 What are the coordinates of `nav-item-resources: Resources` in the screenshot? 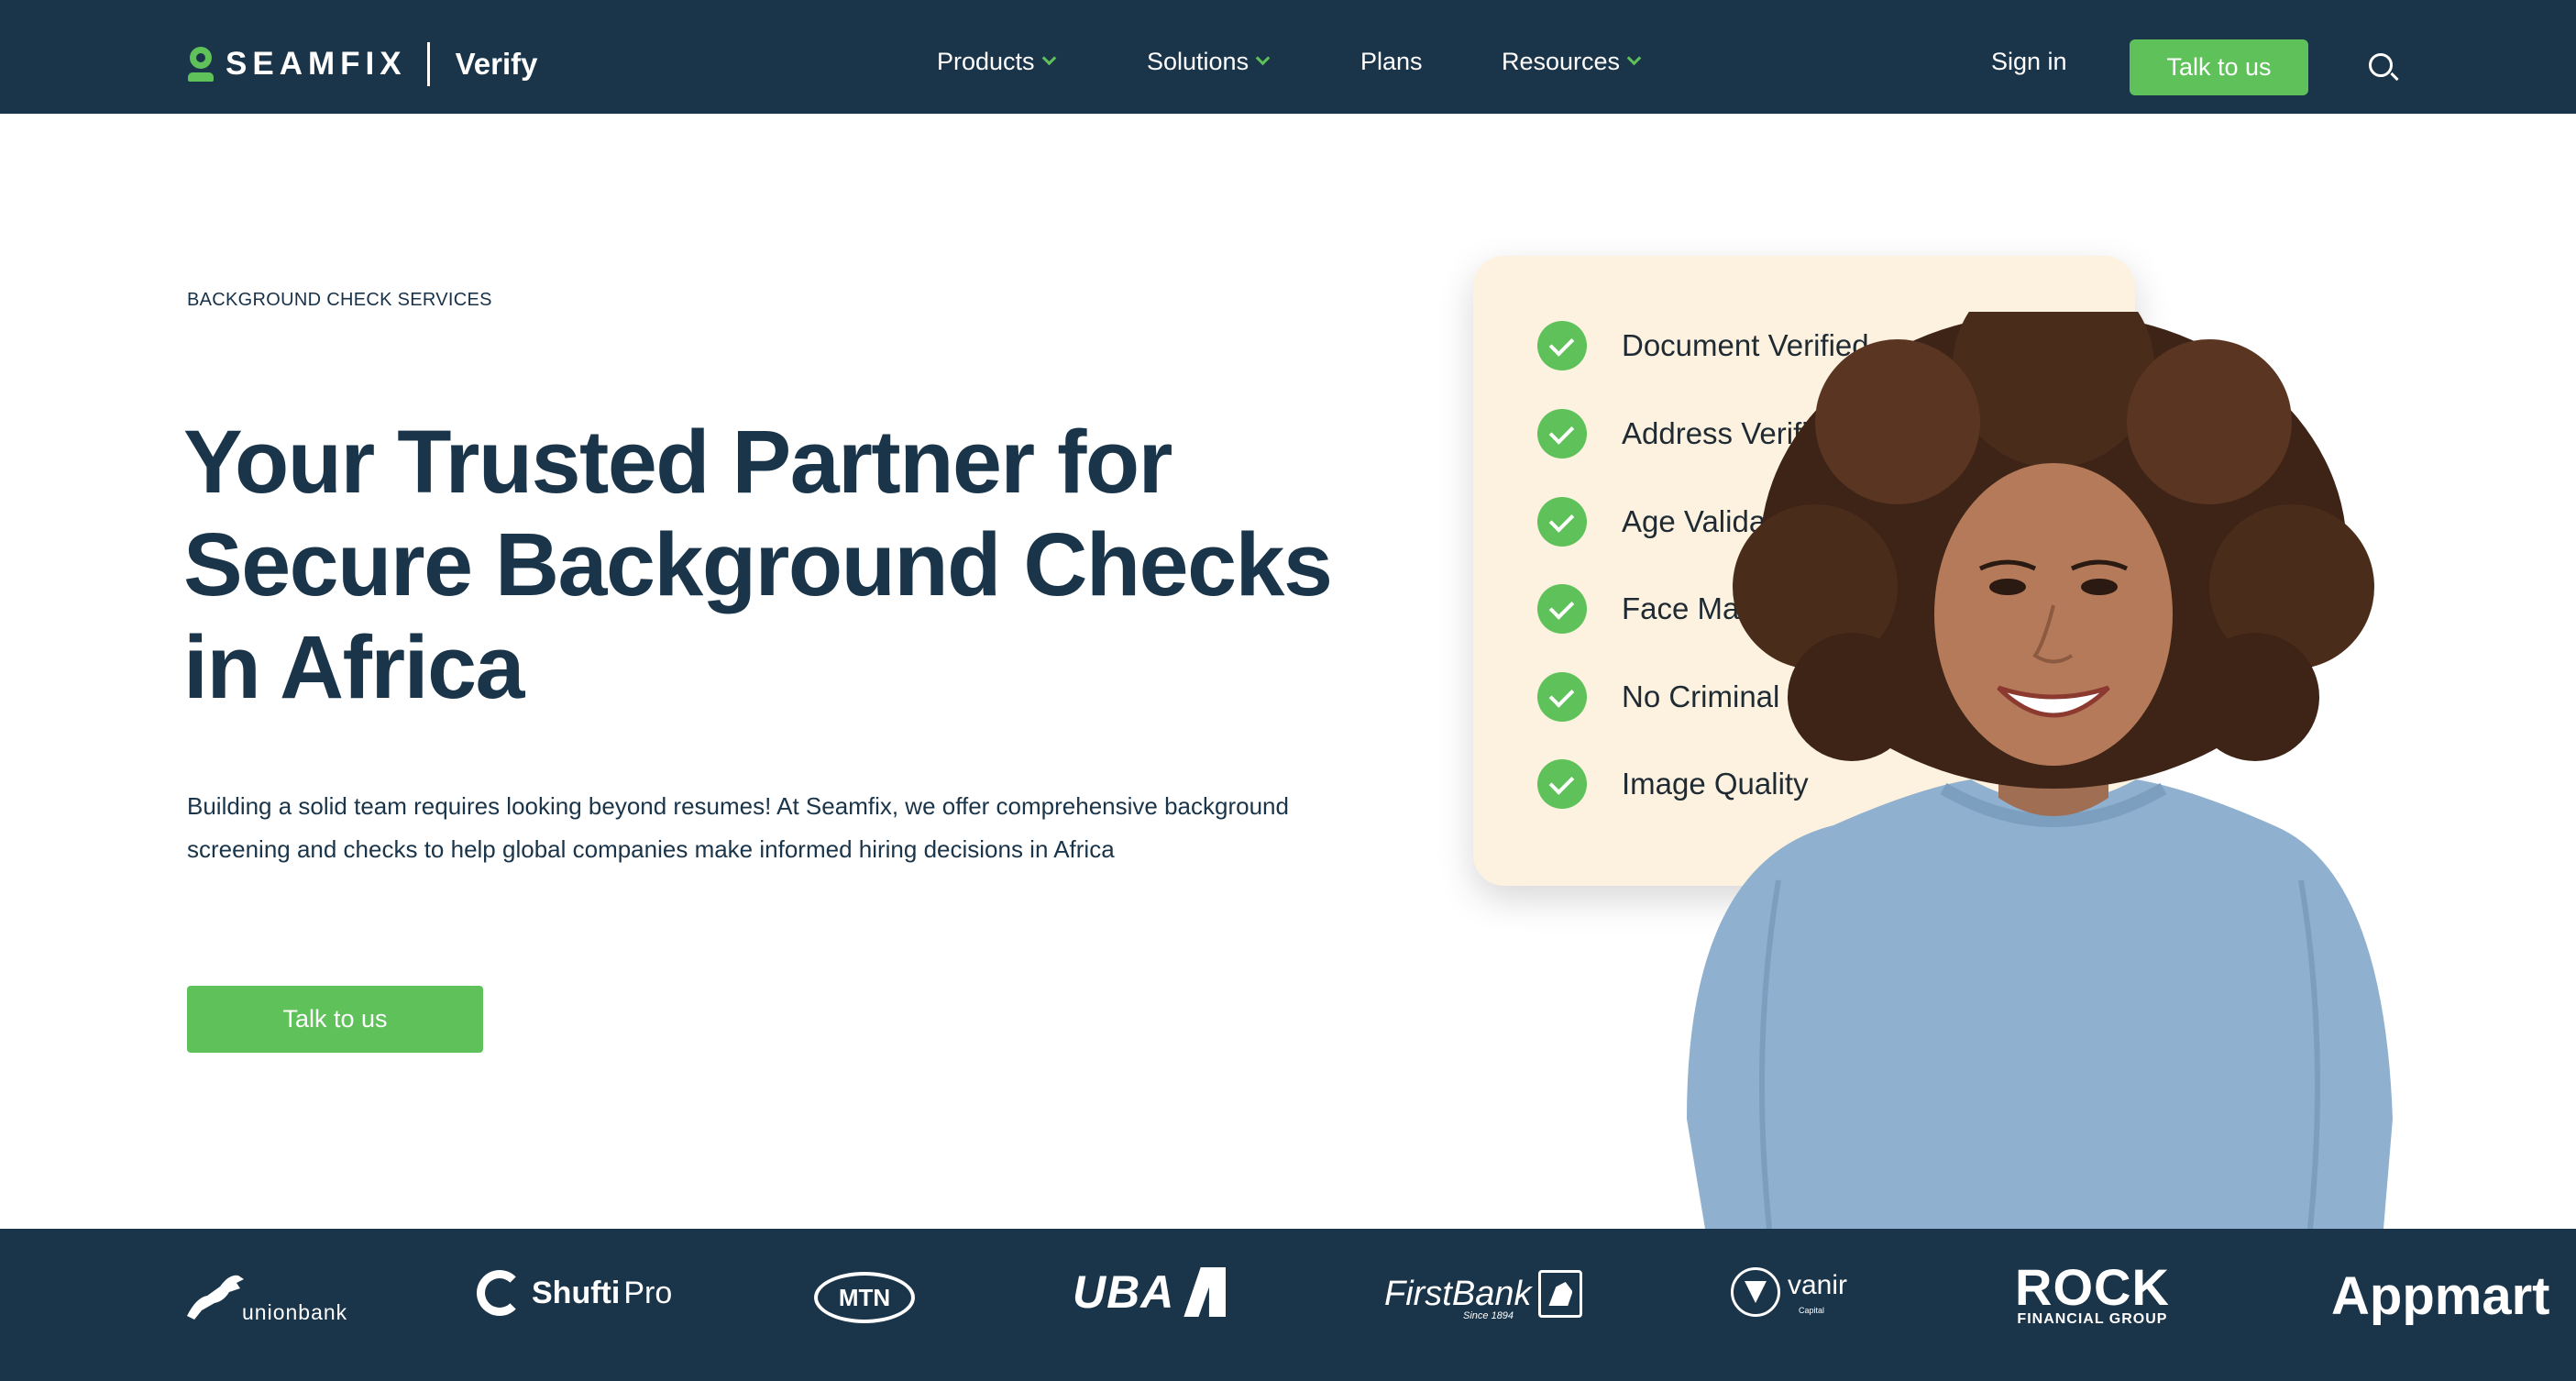 It's located at (1572, 62).